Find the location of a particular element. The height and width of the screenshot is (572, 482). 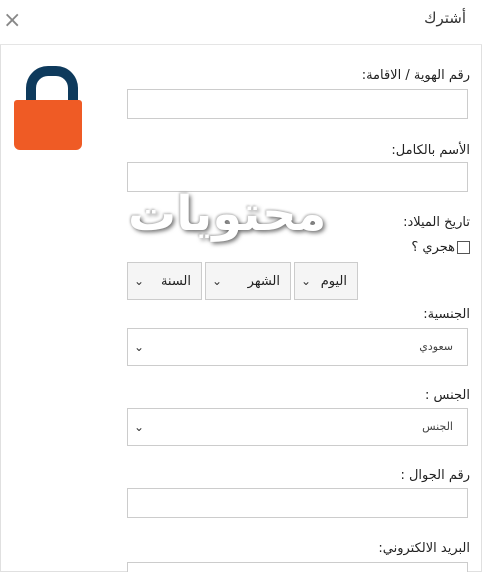

hijri-option: هجري ؟ is located at coordinates (440, 247).